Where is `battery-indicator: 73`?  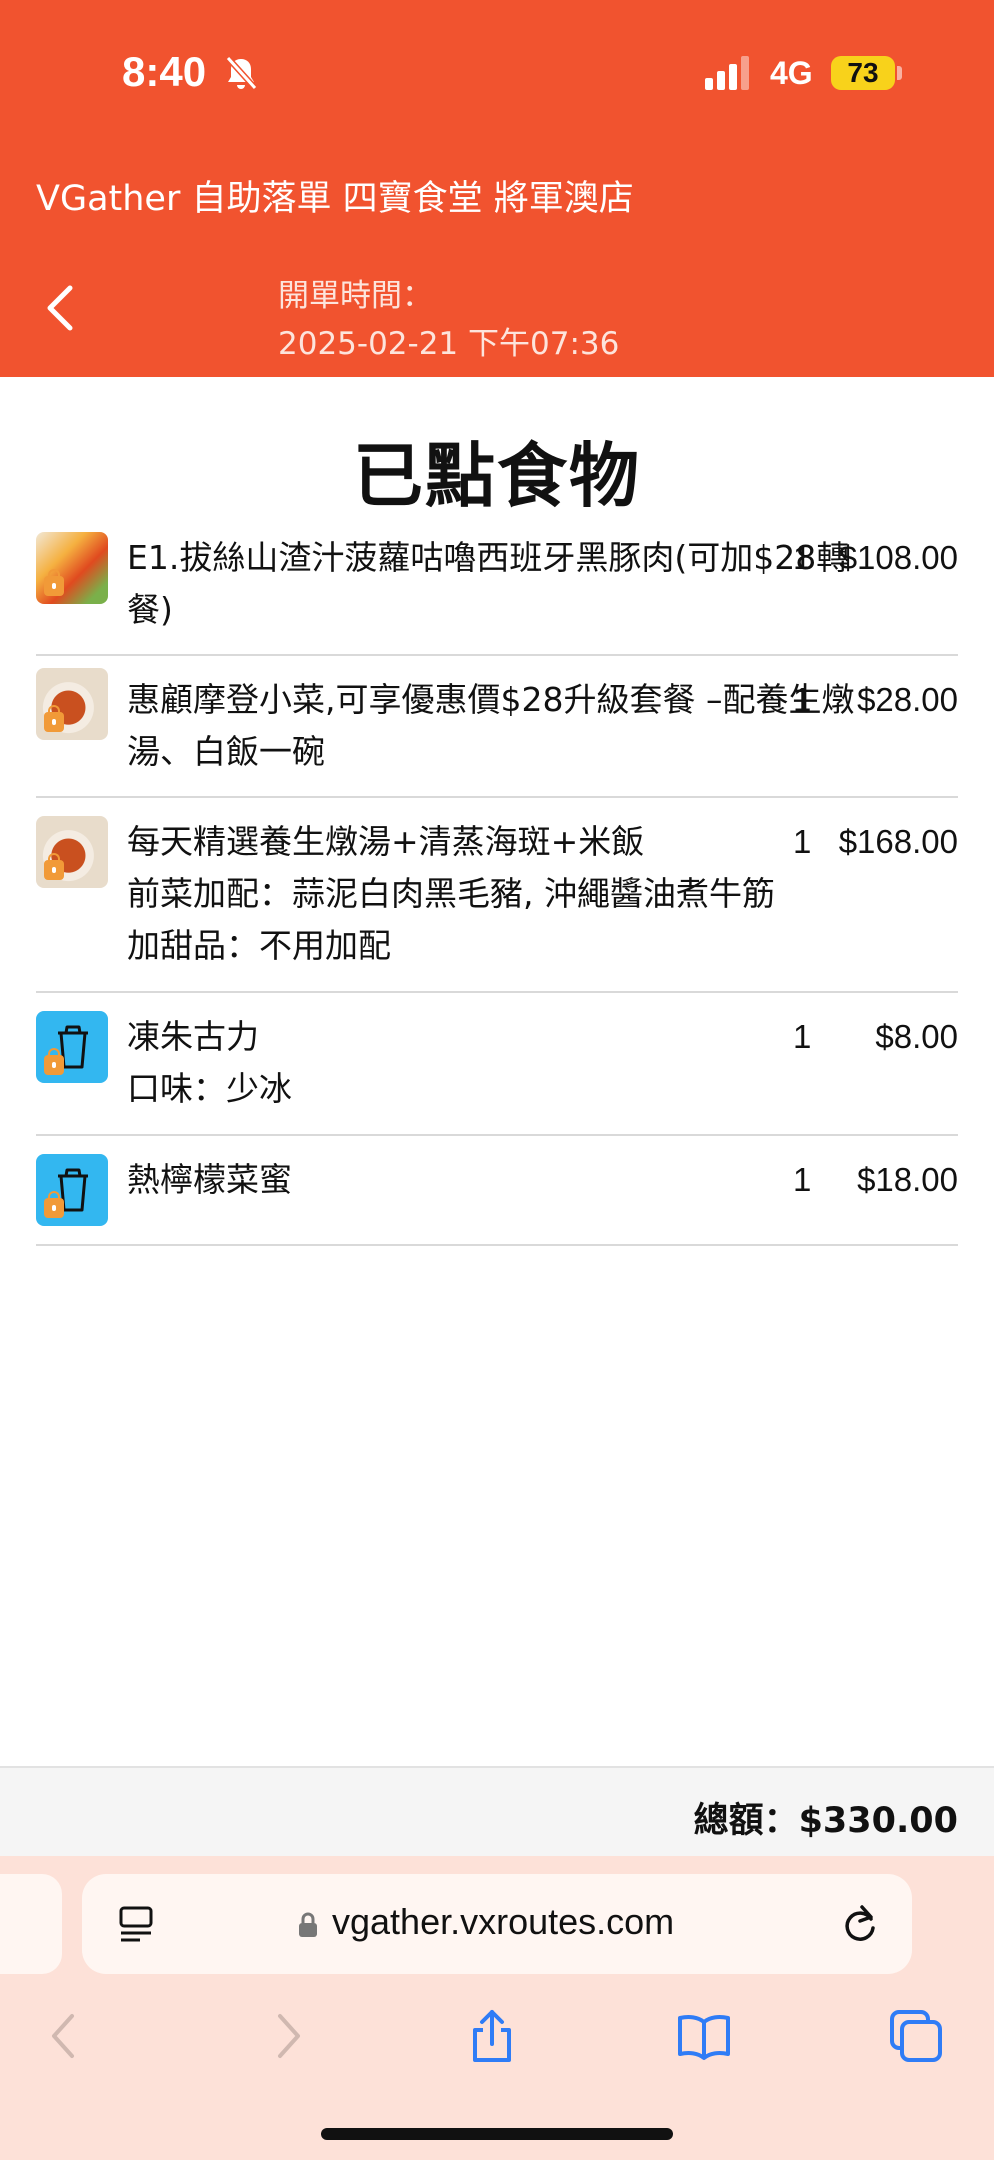
battery-indicator: 73 is located at coordinates (863, 73).